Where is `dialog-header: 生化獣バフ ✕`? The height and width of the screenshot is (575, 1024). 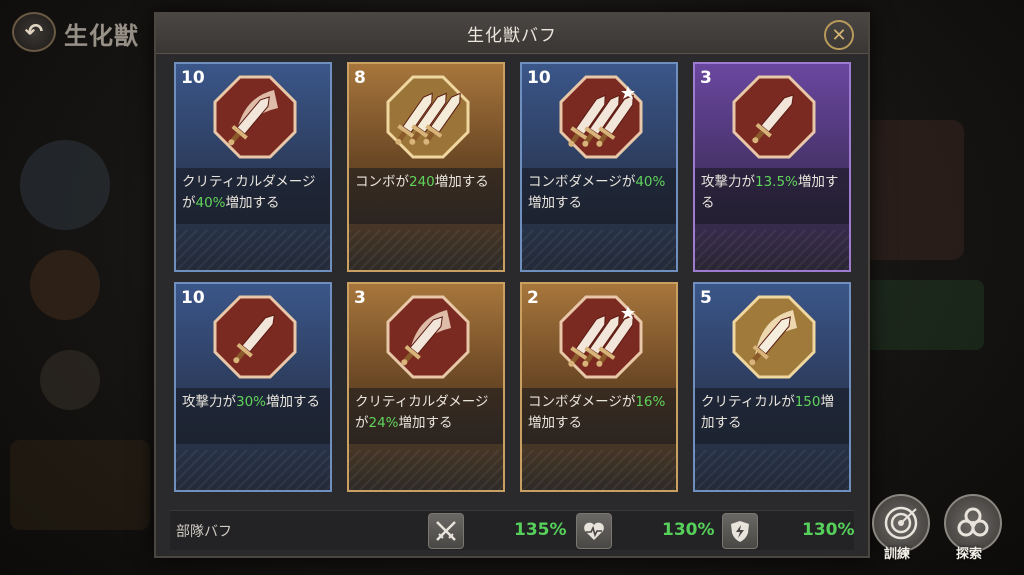 dialog-header: 生化獣バフ ✕ is located at coordinates (512, 34).